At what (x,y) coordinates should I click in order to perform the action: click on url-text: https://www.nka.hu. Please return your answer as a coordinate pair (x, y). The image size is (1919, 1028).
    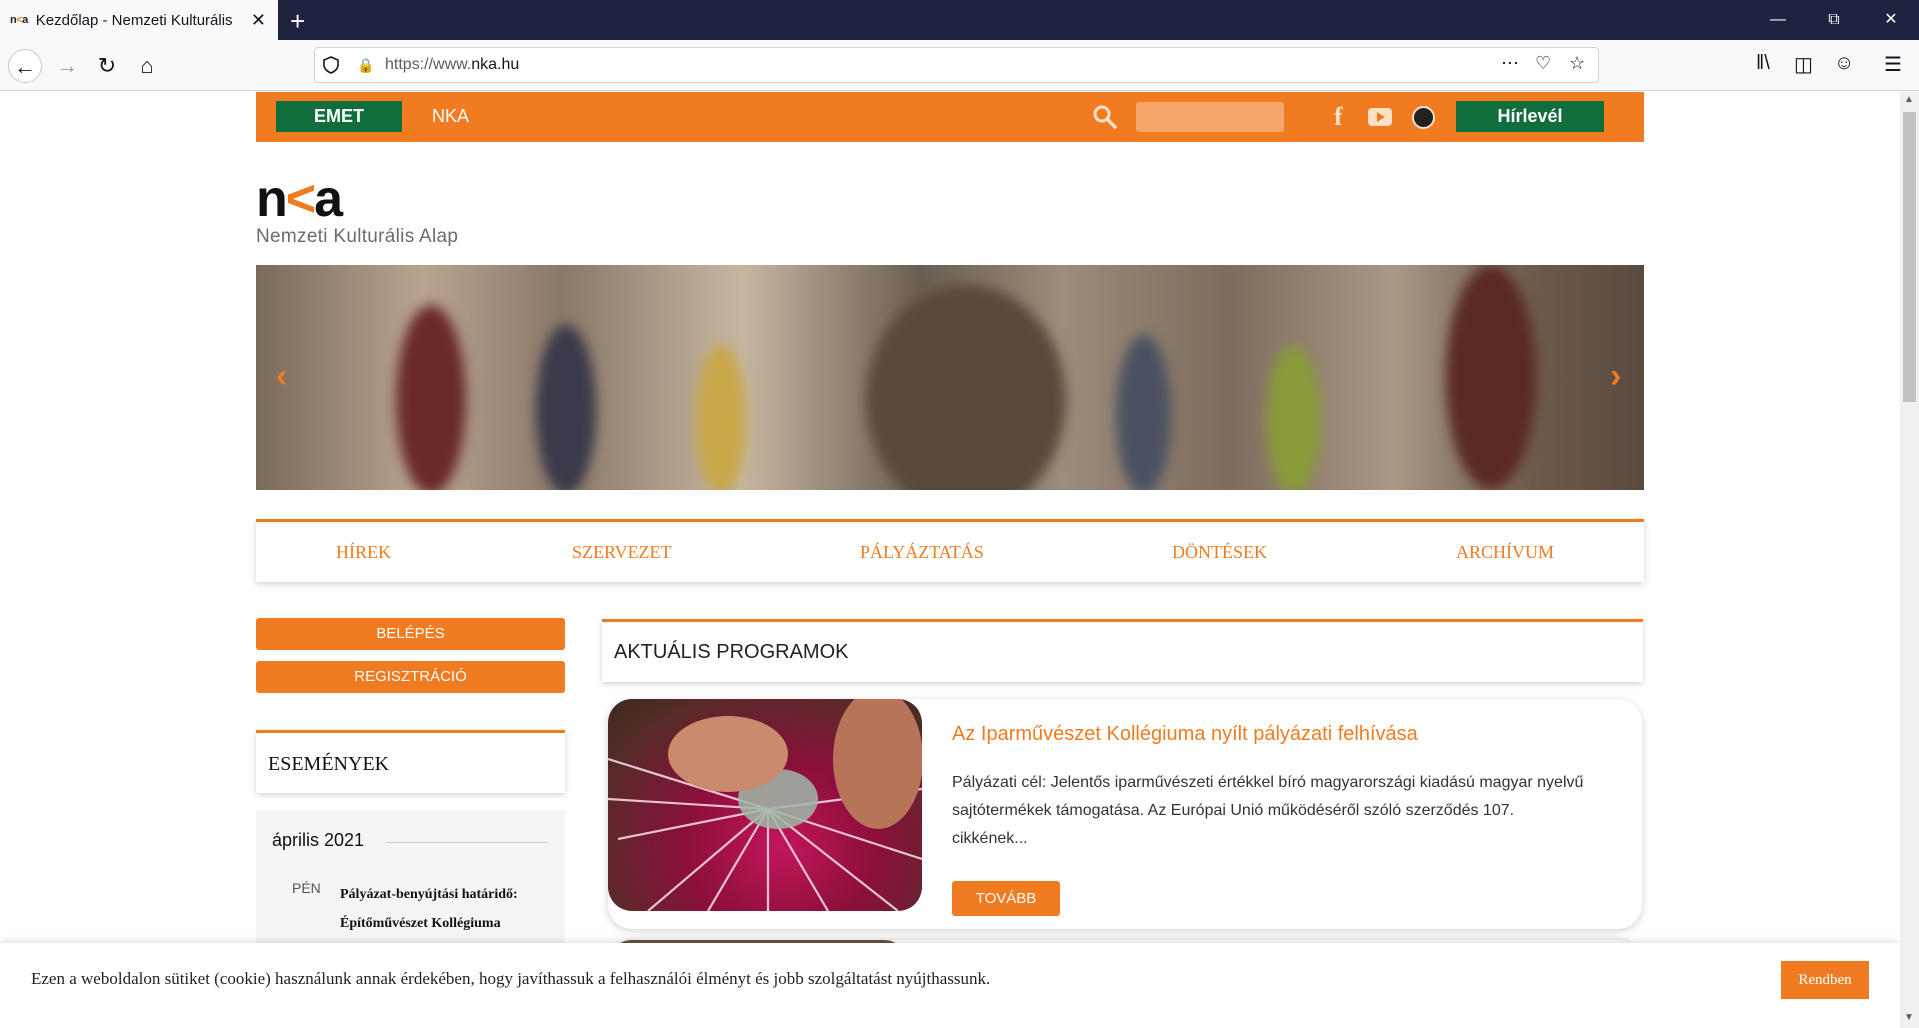
    Looking at the image, I should click on (452, 65).